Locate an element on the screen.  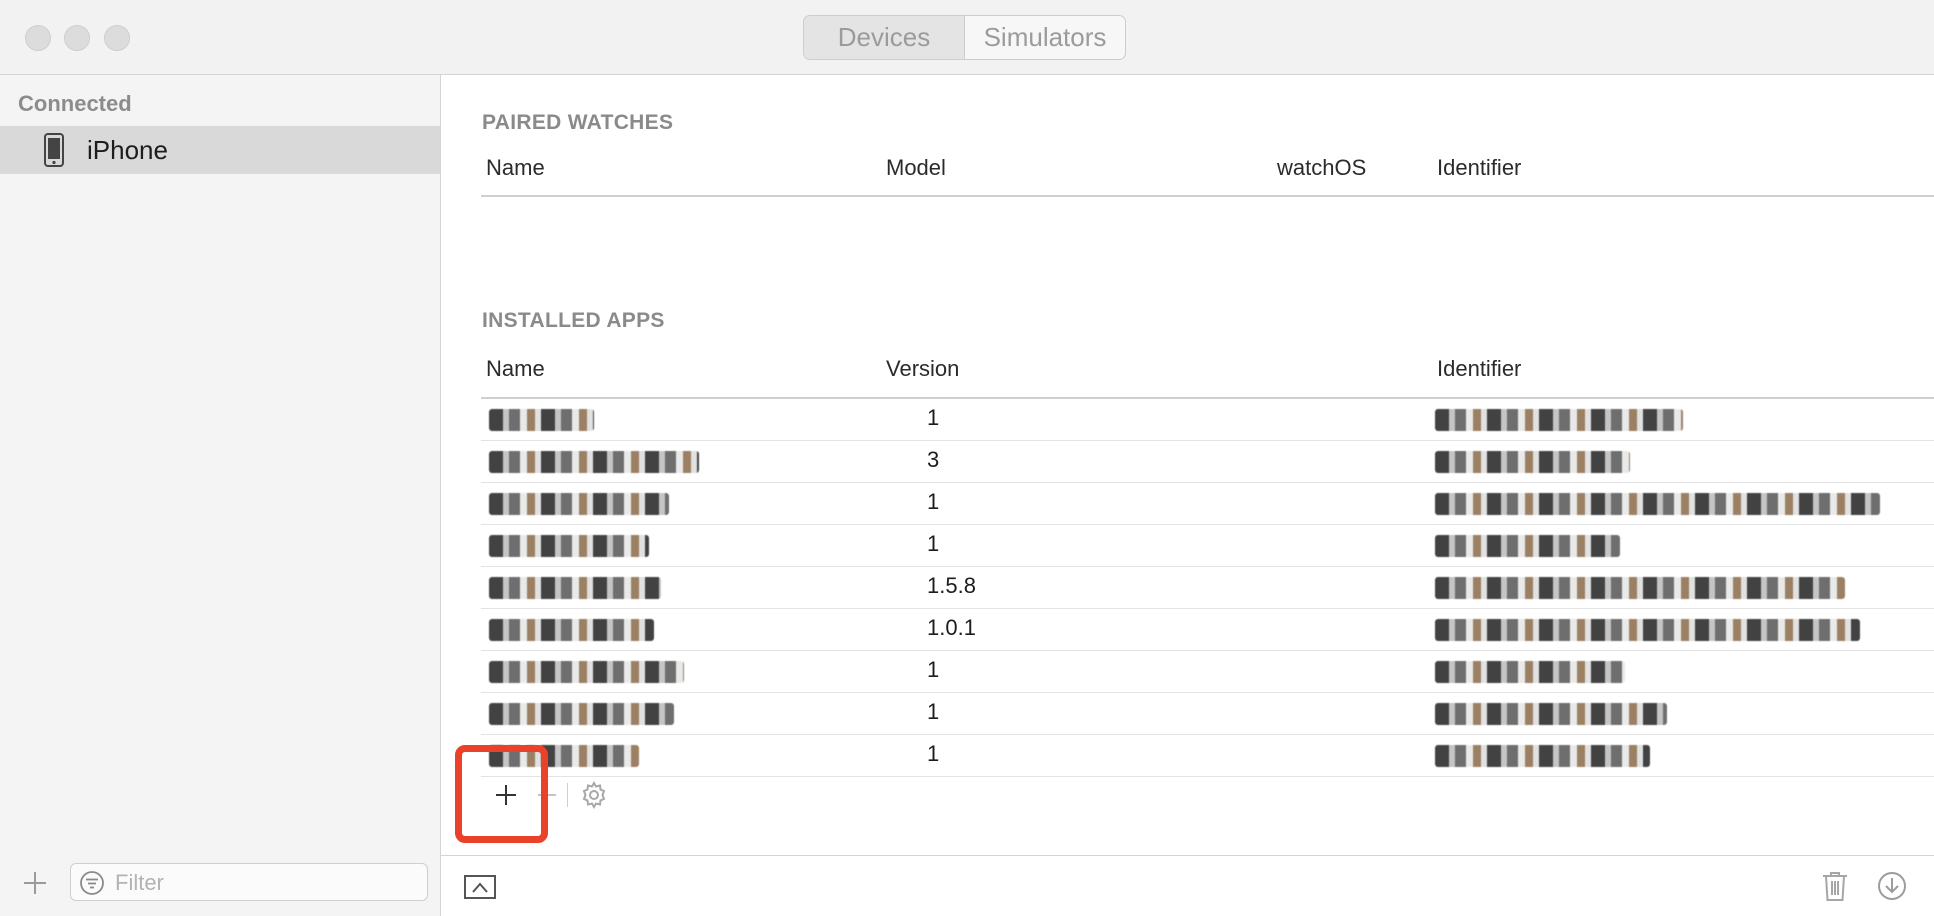
paired-watches-title: PAIRED WATCHES is located at coordinates (578, 122).